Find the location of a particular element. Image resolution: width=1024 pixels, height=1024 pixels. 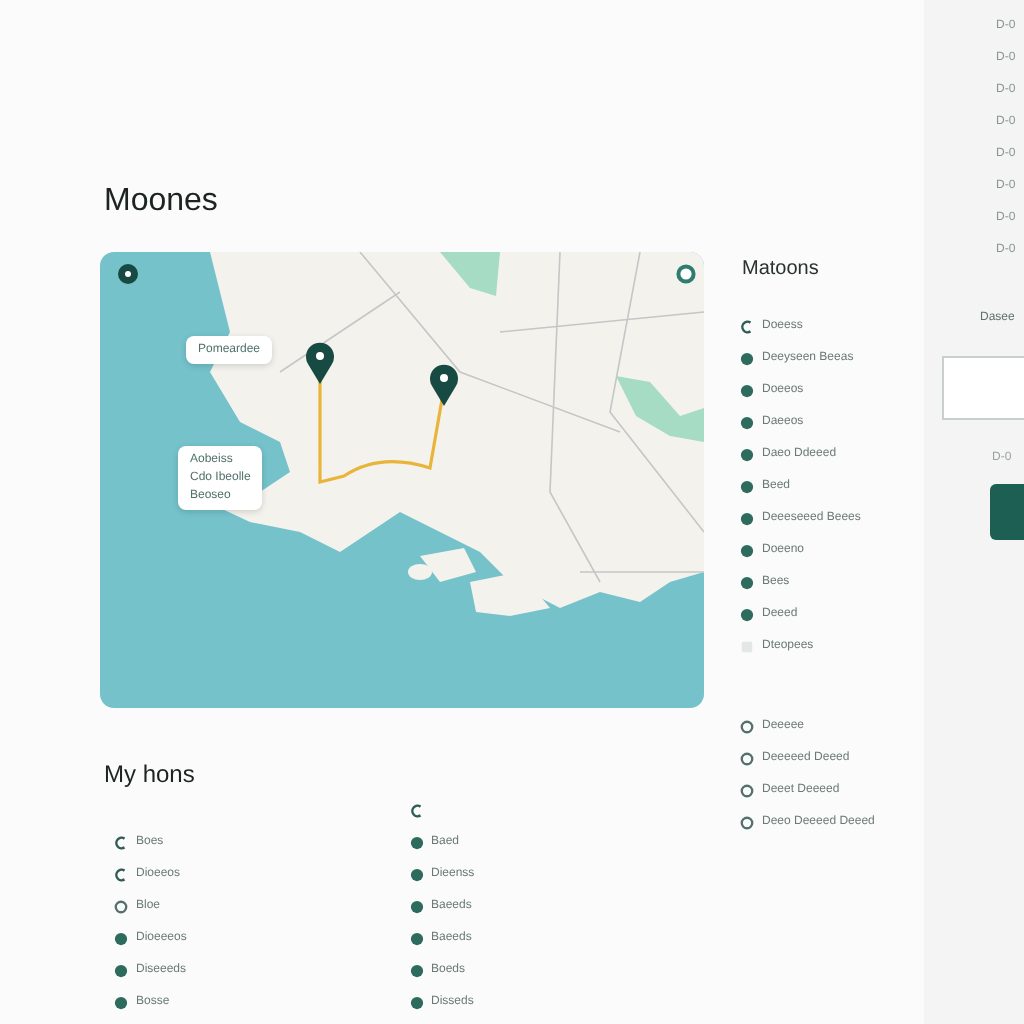

target-icon is located at coordinates (686, 274).